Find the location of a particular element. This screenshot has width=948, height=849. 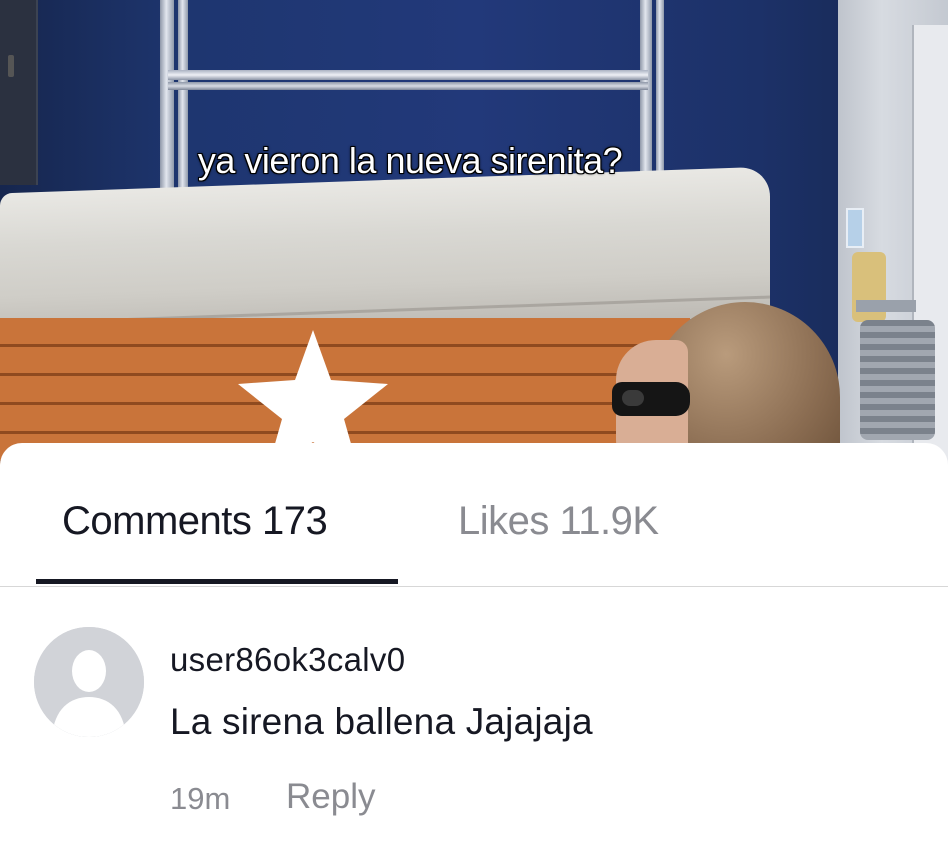

default-user-avatar-icon is located at coordinates (89, 682).